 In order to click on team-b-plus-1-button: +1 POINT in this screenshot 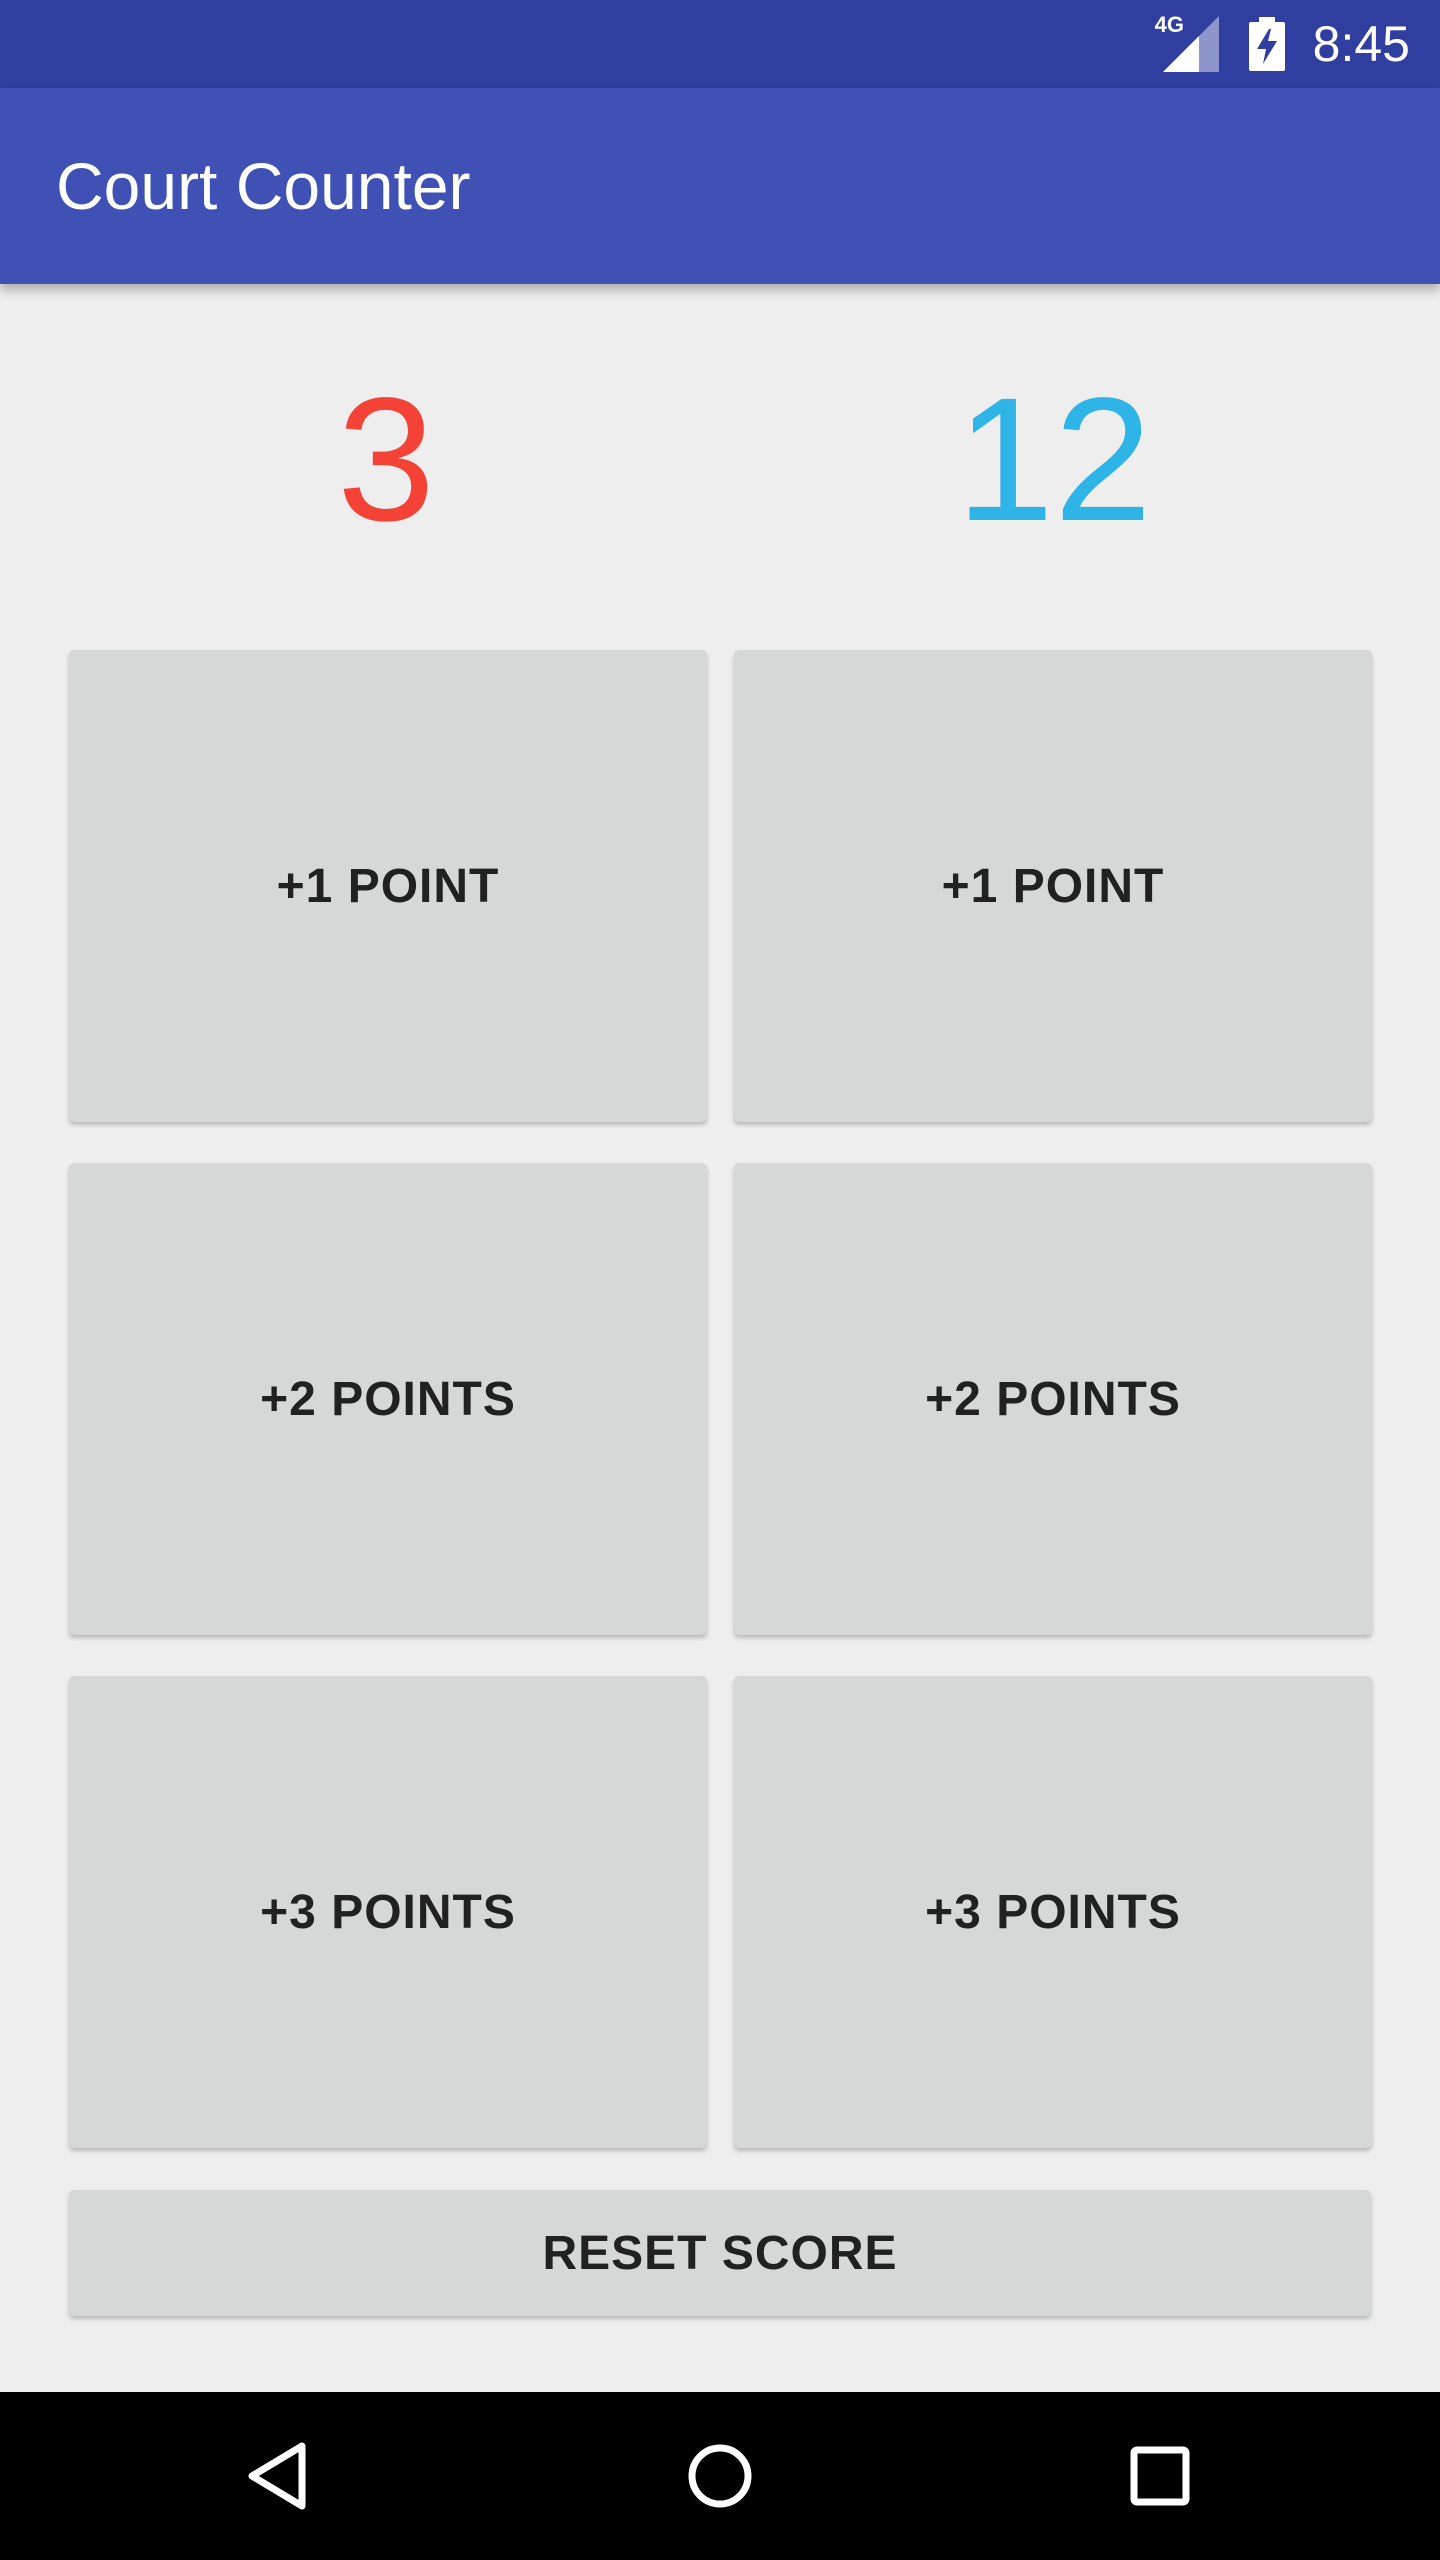, I will do `click(1053, 886)`.